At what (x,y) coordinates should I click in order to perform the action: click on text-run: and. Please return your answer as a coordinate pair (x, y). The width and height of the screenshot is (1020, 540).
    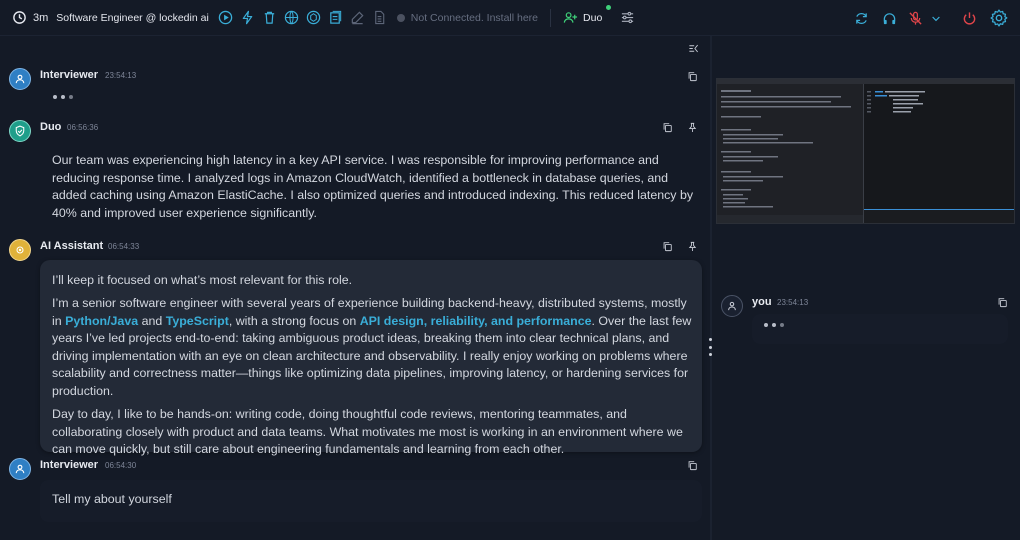
    Looking at the image, I should click on (152, 320).